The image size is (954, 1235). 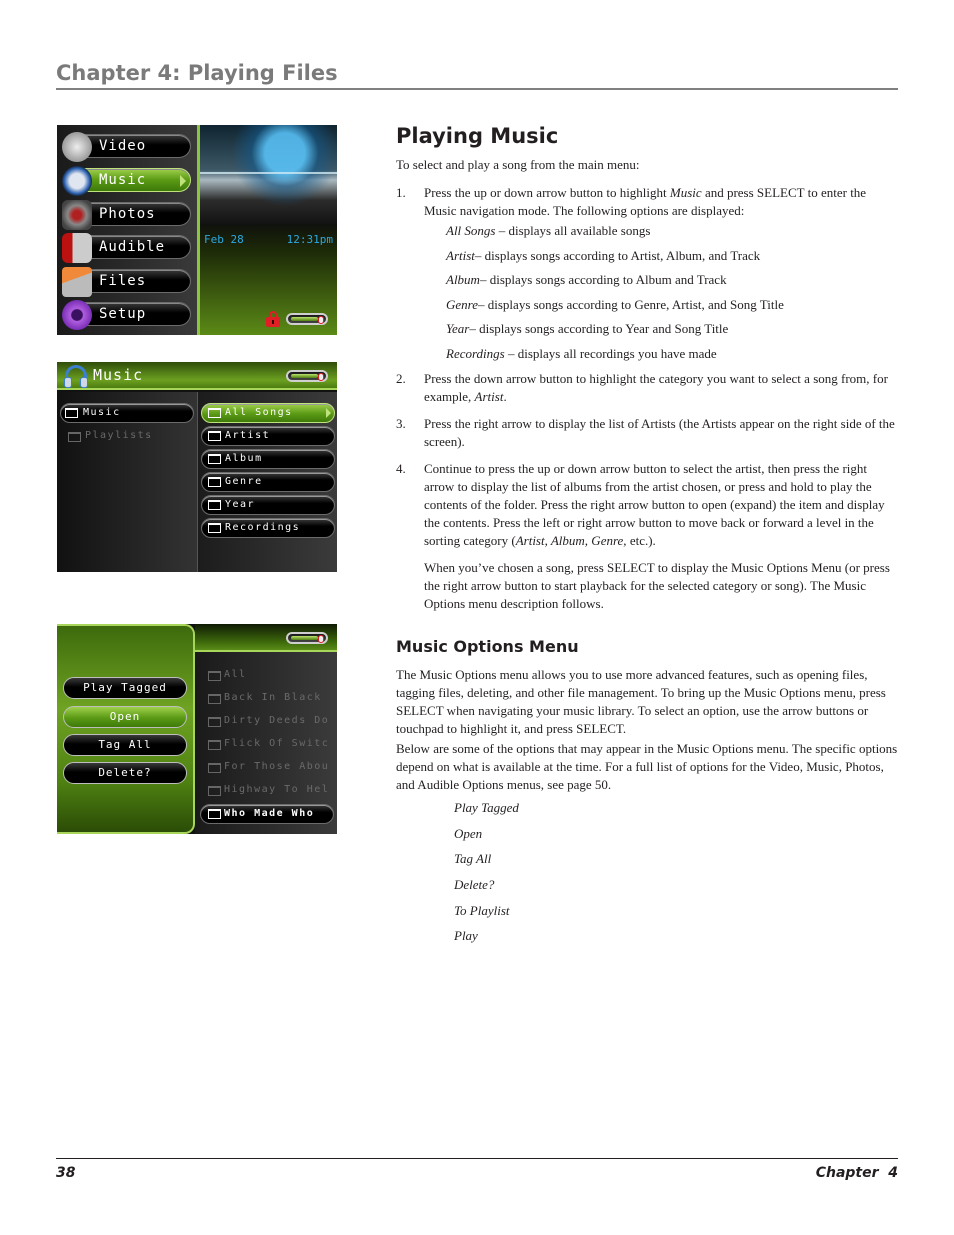 I want to click on open-folder-icon, so click(x=71, y=413).